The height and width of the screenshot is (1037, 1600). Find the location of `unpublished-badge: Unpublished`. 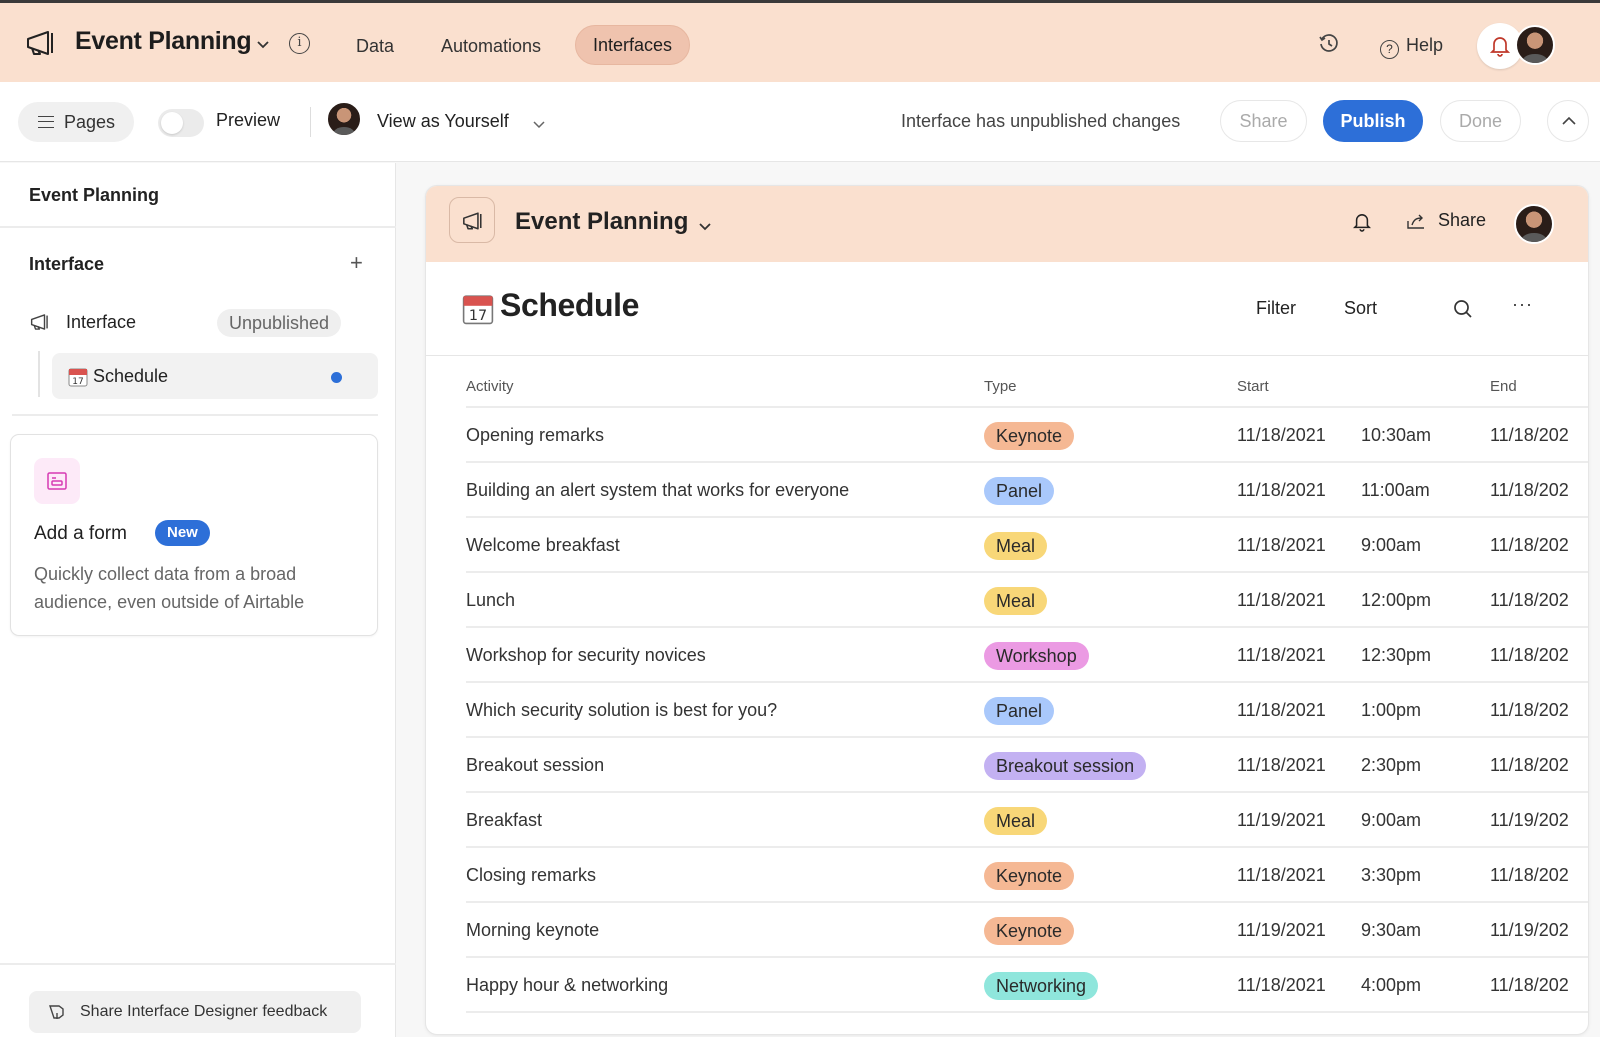

unpublished-badge: Unpublished is located at coordinates (279, 323).